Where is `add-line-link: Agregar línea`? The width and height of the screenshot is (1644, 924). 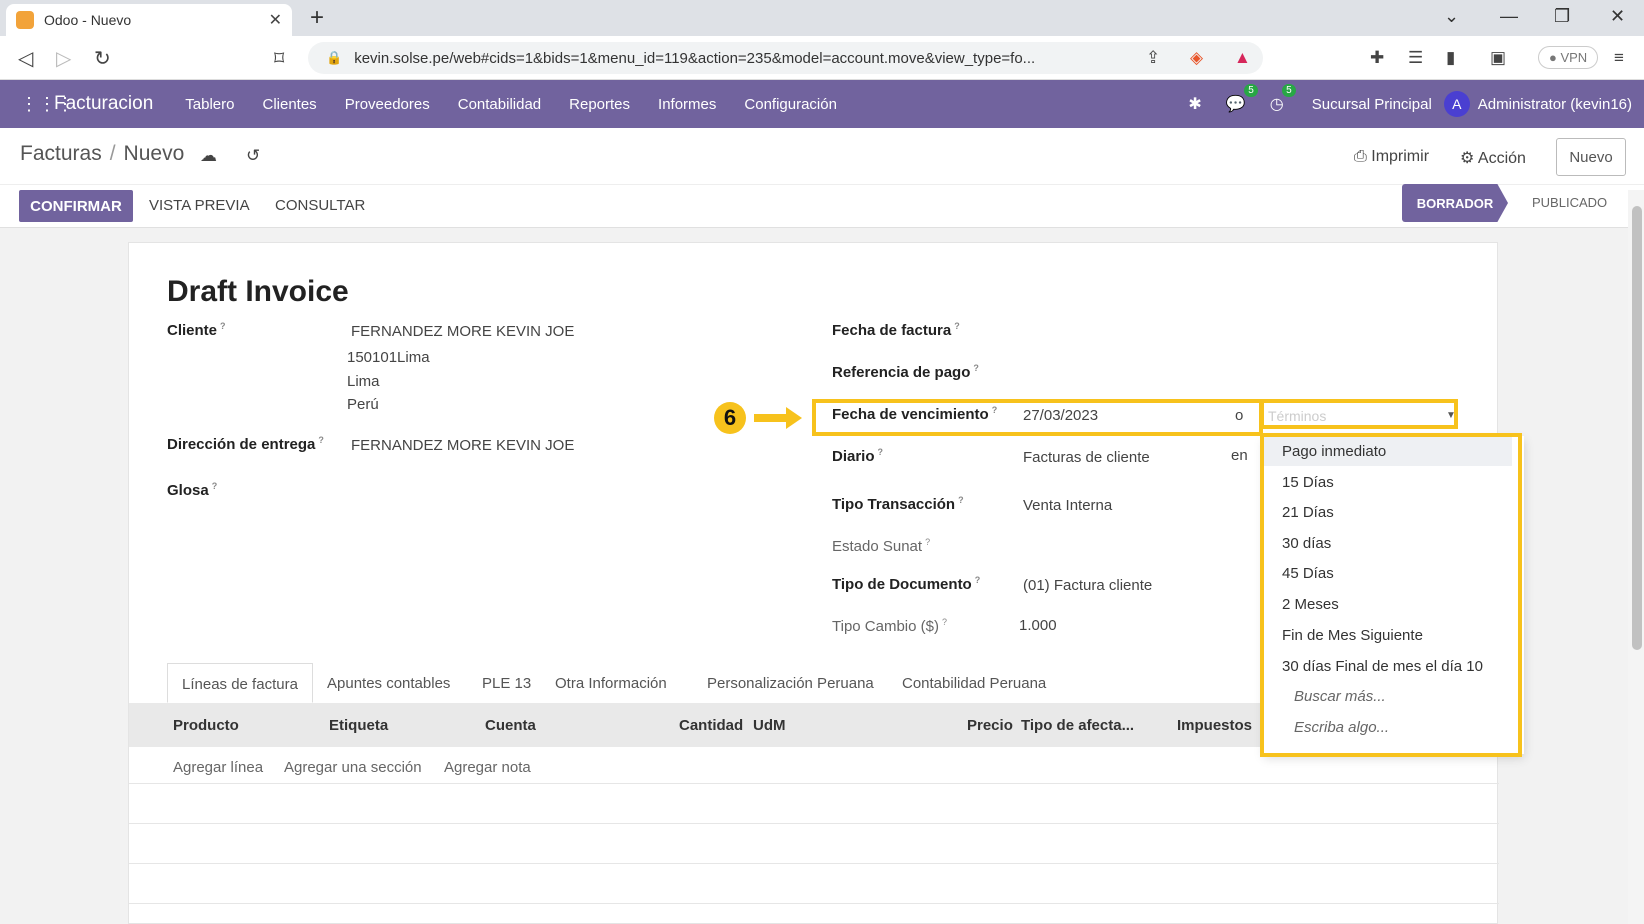
add-line-link: Agregar línea is located at coordinates (218, 767).